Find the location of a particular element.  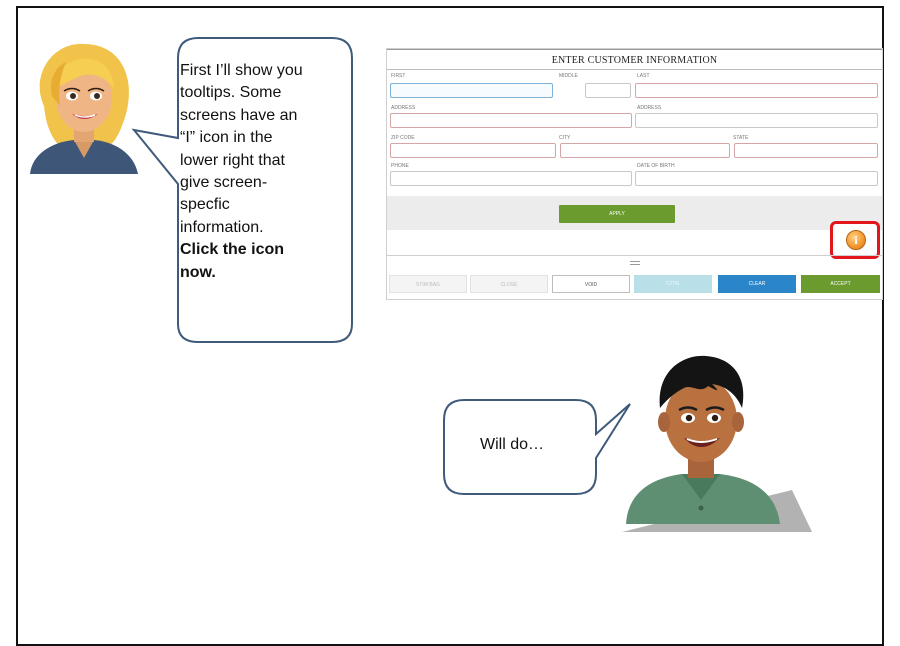

screenshot-title: ENTER CUSTOMER INFORMATION is located at coordinates (634, 60).